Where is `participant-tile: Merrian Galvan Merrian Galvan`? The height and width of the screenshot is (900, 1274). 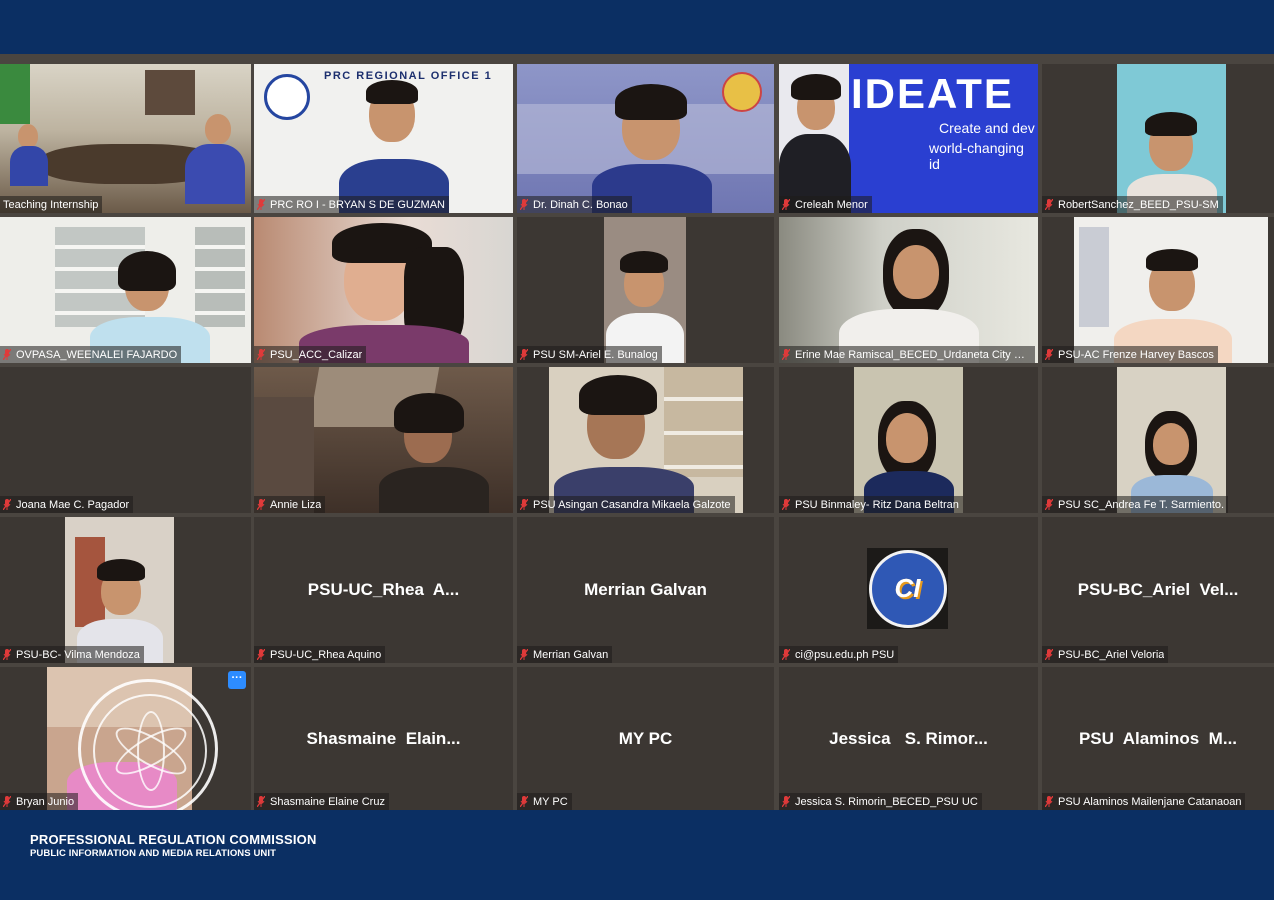 participant-tile: Merrian Galvan Merrian Galvan is located at coordinates (645, 590).